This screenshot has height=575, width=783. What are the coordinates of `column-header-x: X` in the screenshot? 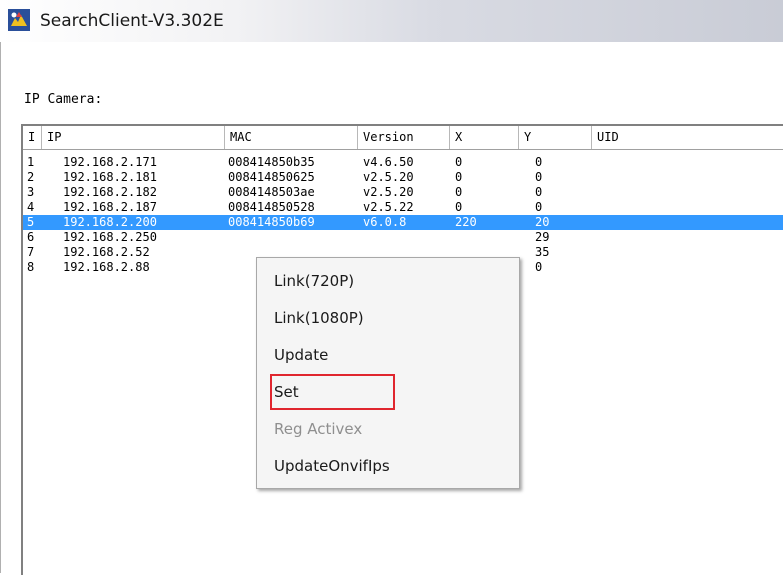 It's located at (484, 137).